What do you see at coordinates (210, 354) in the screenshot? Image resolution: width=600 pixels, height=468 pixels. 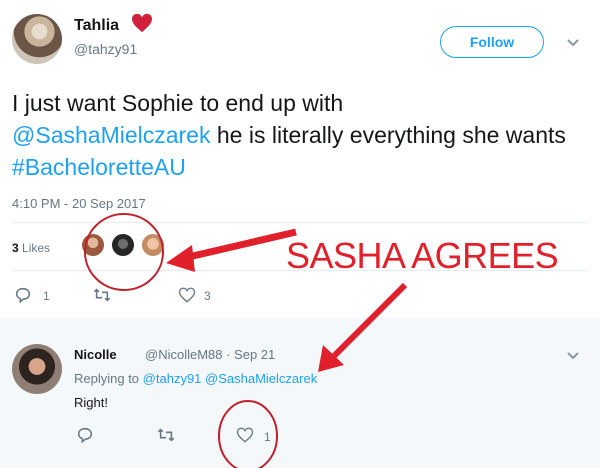 I see `reply-author-meta: @NicolleM88 · Sep 21` at bounding box center [210, 354].